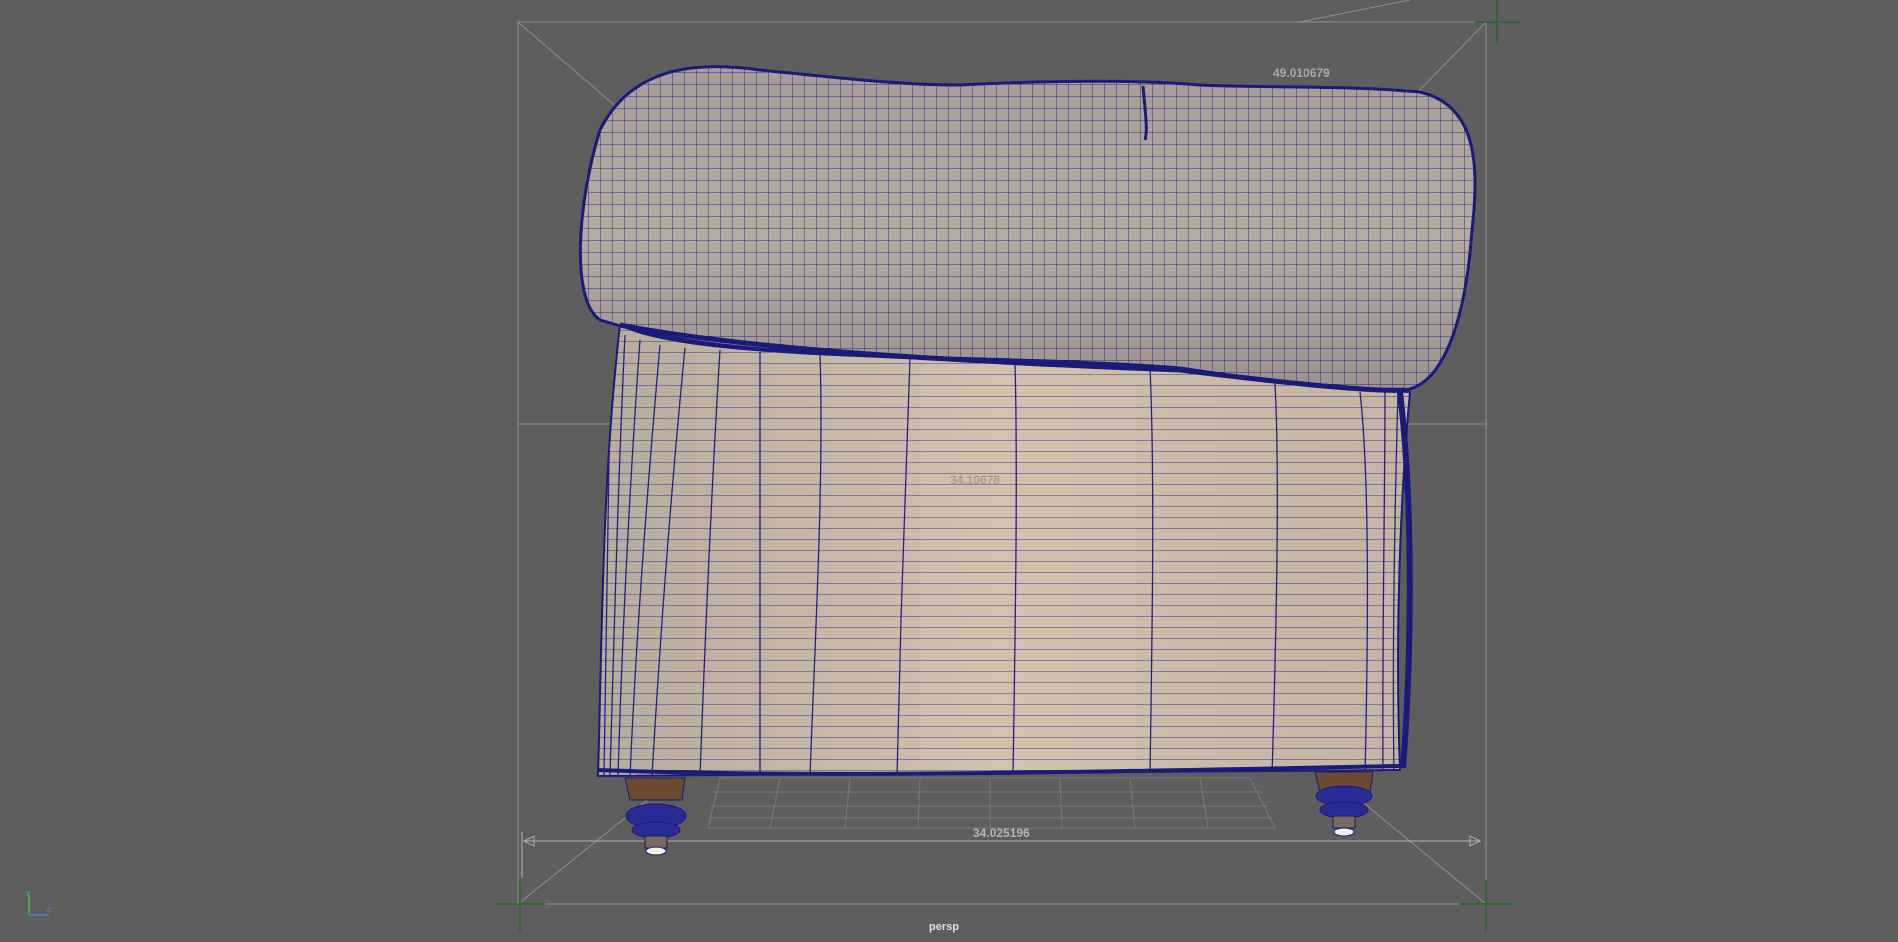 This screenshot has width=1898, height=942. What do you see at coordinates (944, 927) in the screenshot?
I see `camera-name-label: persp` at bounding box center [944, 927].